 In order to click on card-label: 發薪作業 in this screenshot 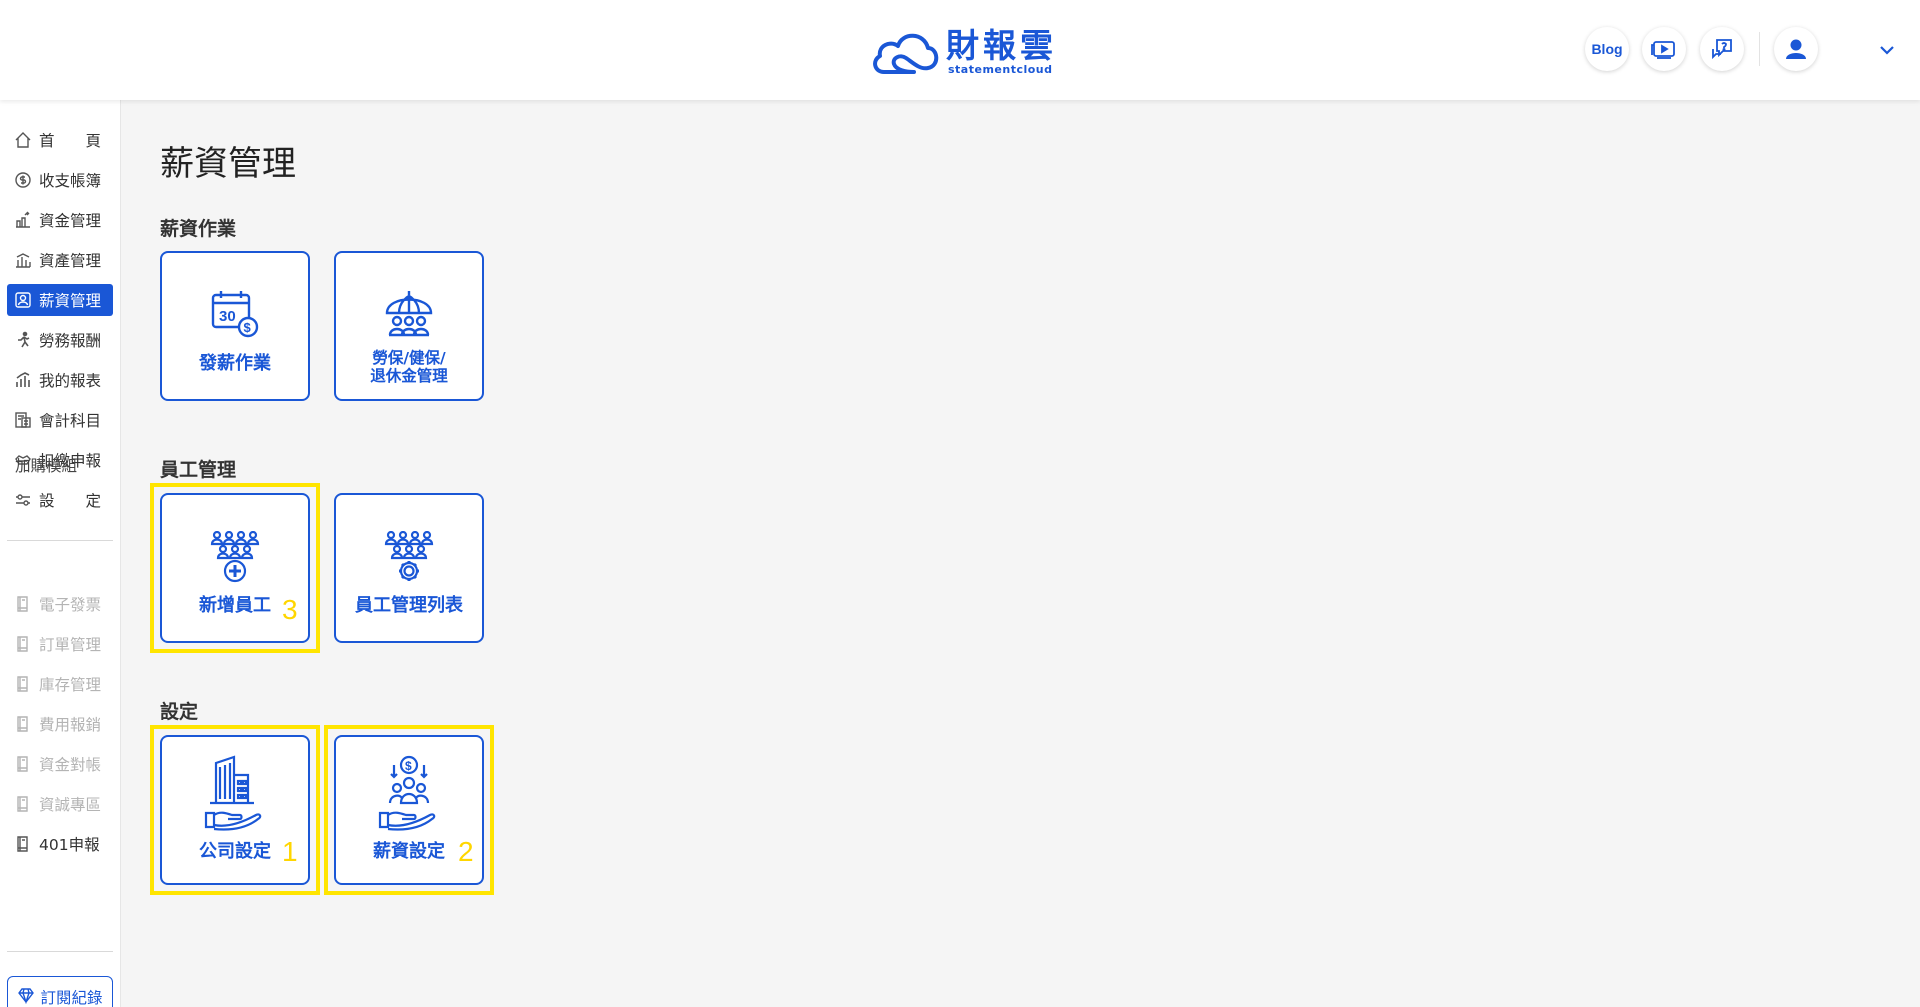, I will do `click(235, 363)`.